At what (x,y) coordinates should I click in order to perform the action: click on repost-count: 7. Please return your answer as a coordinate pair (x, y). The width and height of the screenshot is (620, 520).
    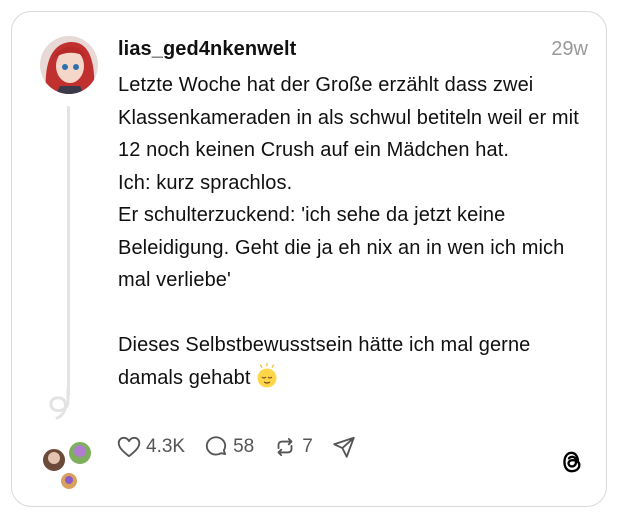
    Looking at the image, I should click on (307, 446).